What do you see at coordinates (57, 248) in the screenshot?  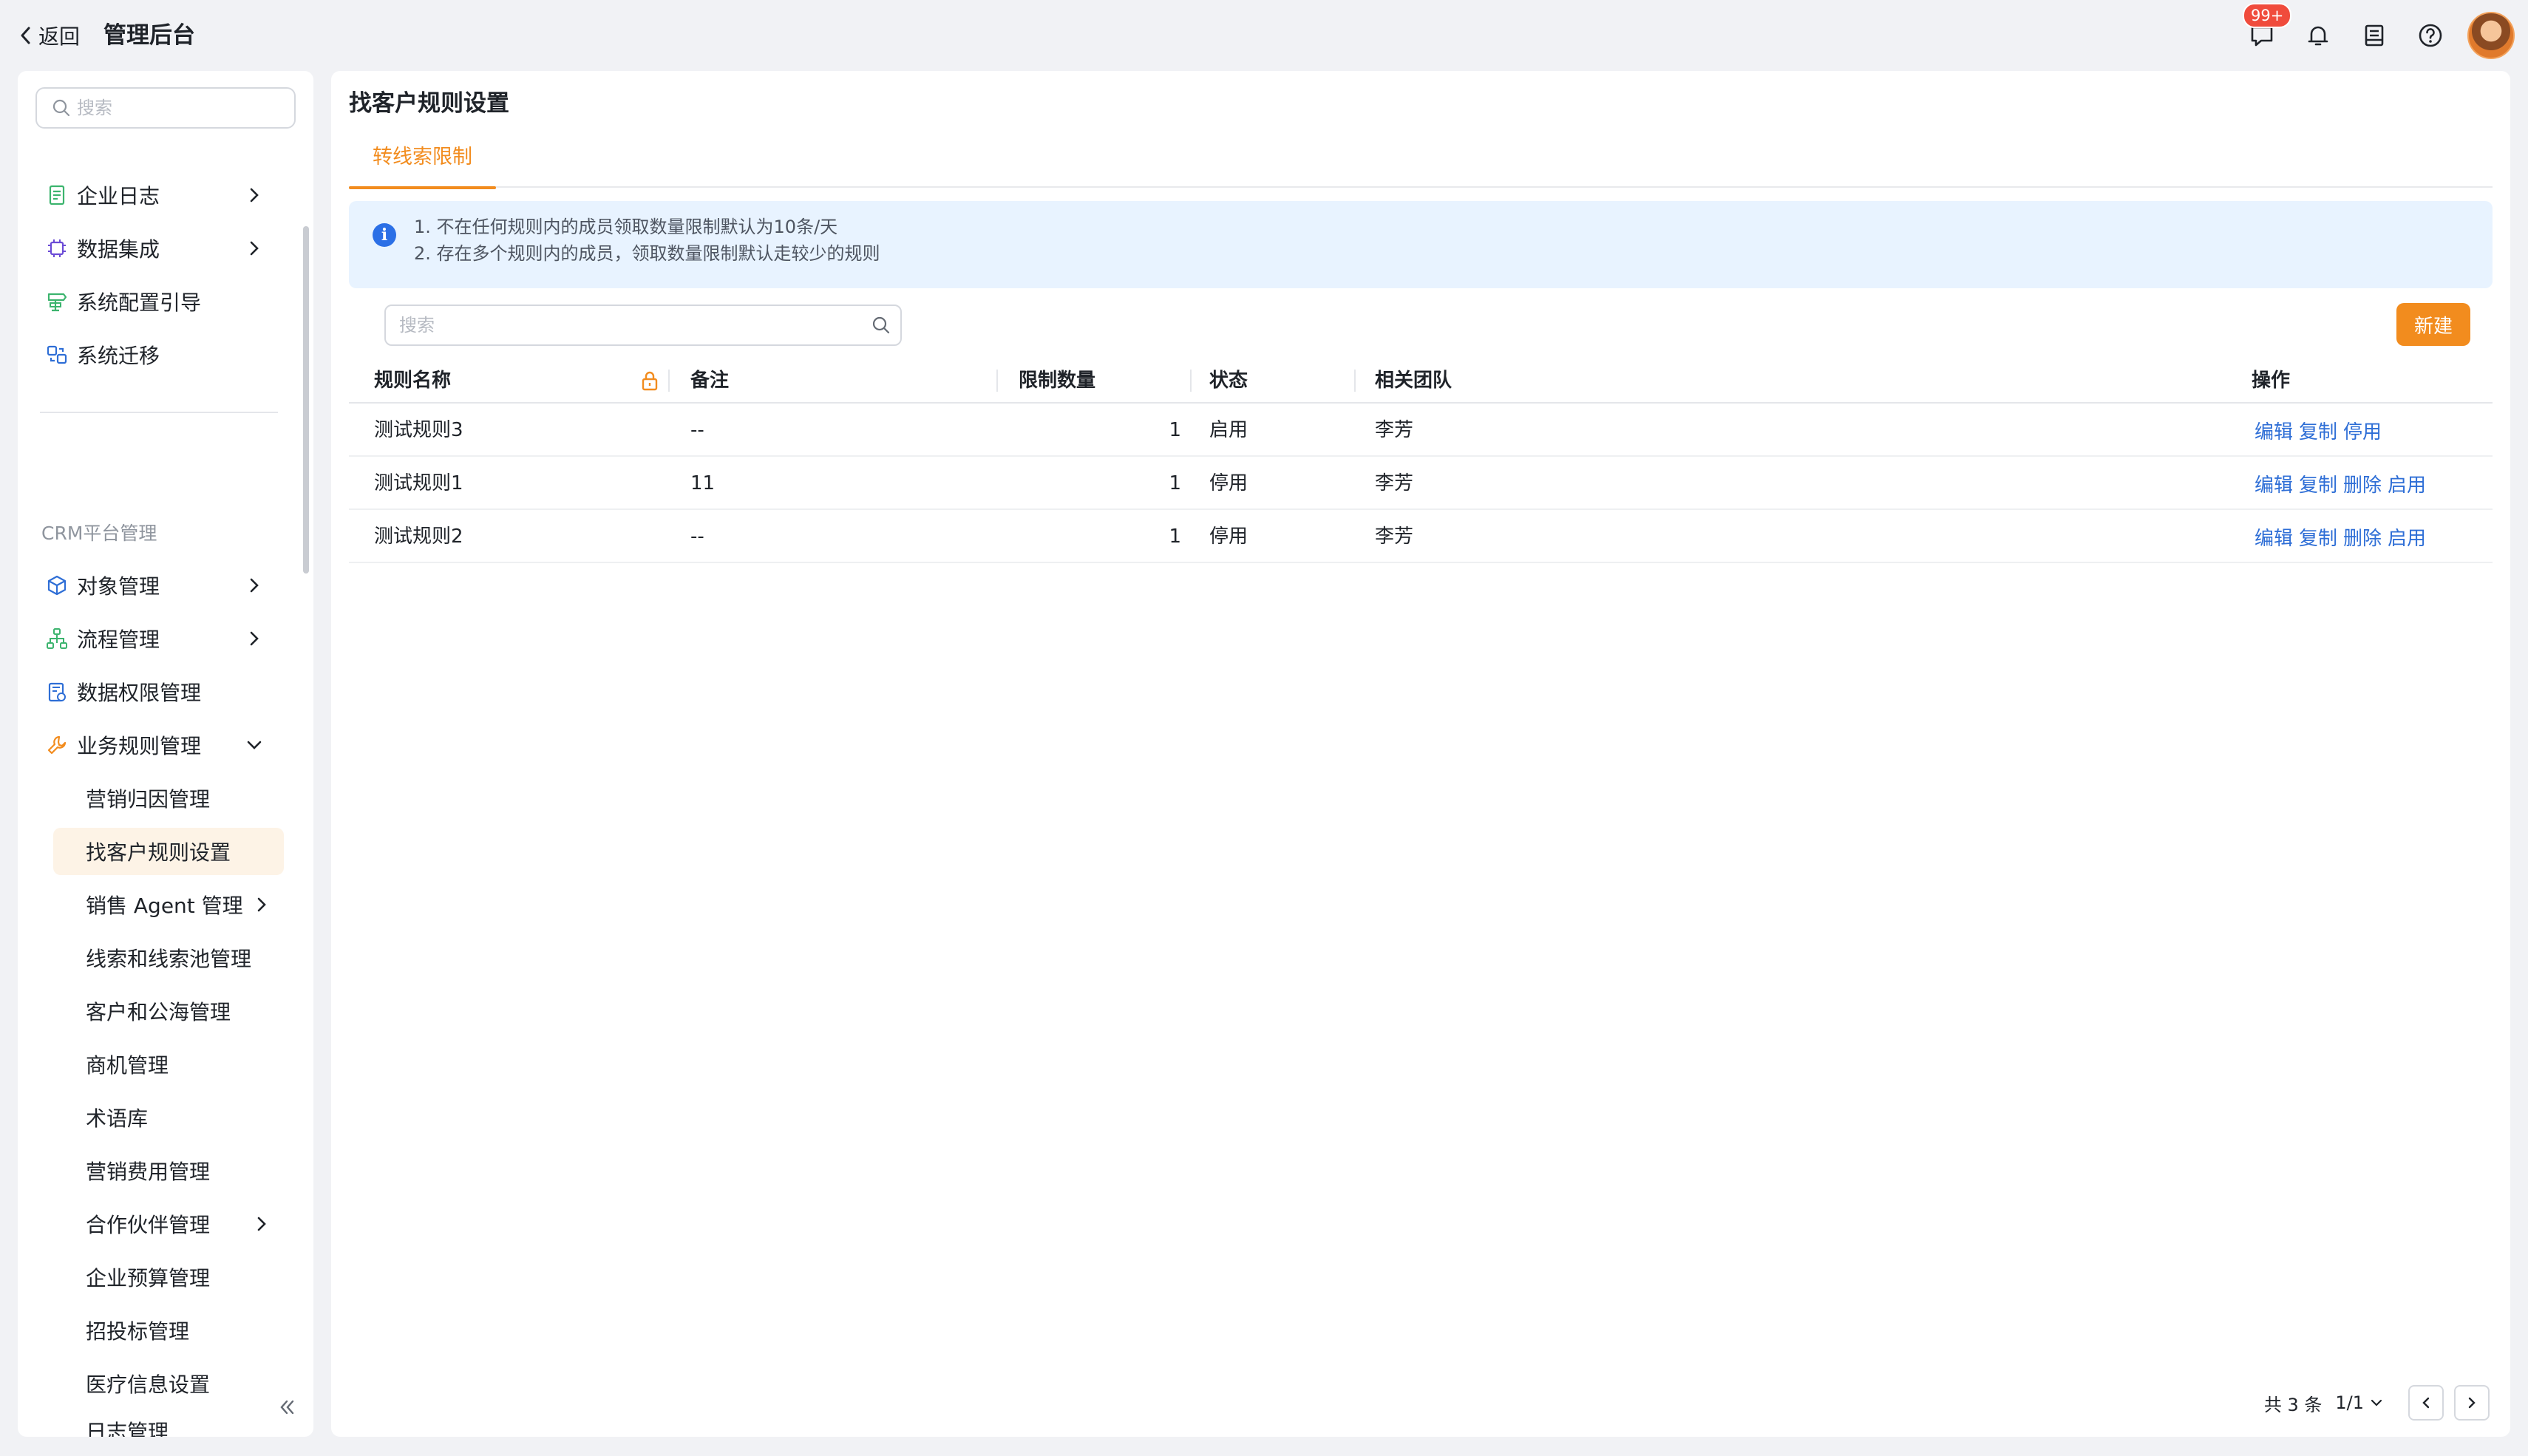 I see `chip-icon` at bounding box center [57, 248].